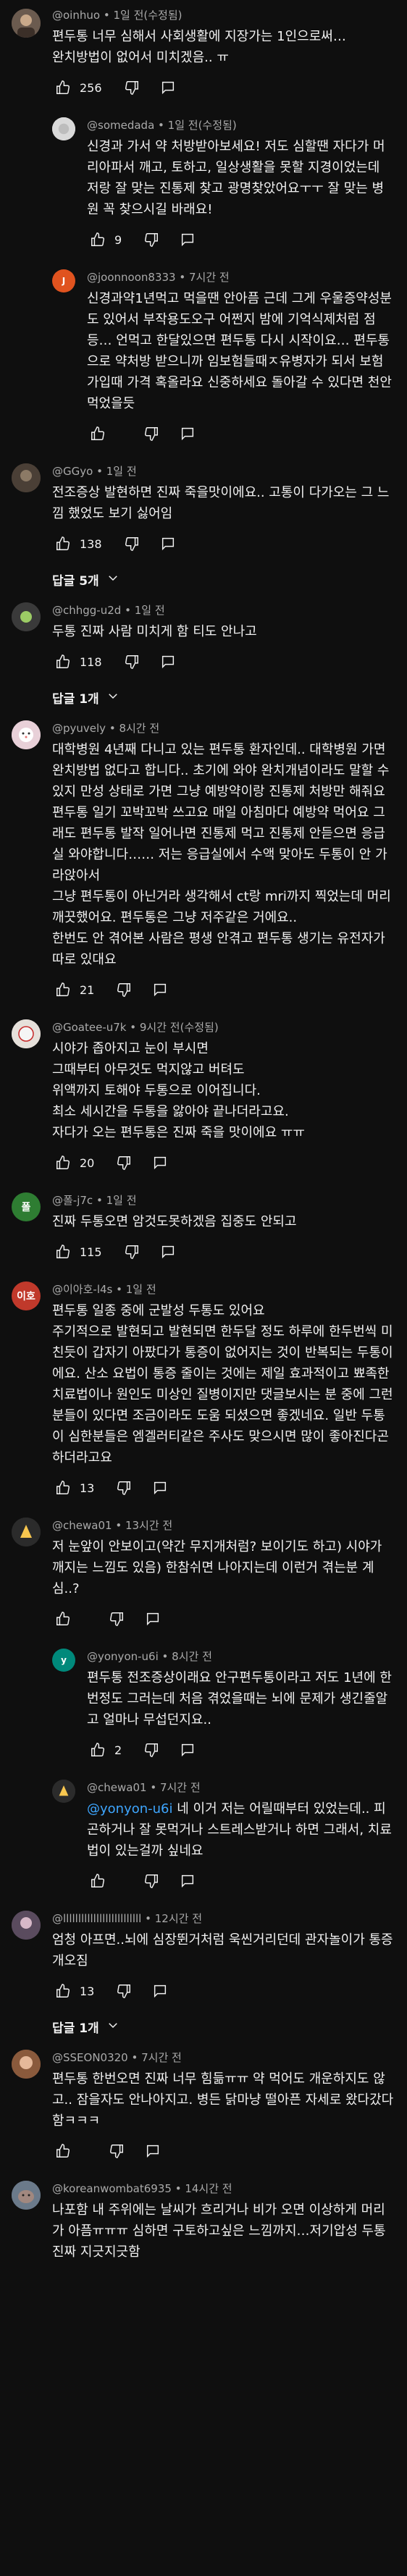 The image size is (407, 2576). What do you see at coordinates (131, 277) in the screenshot?
I see `comment-author: @joonnoon8333` at bounding box center [131, 277].